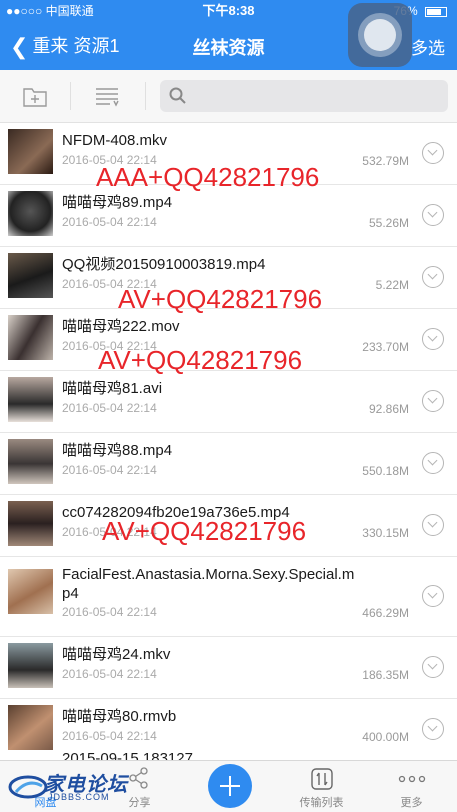 The width and height of the screenshot is (457, 812). Describe the element at coordinates (35, 96) in the screenshot. I see `new-folder-icon` at that location.